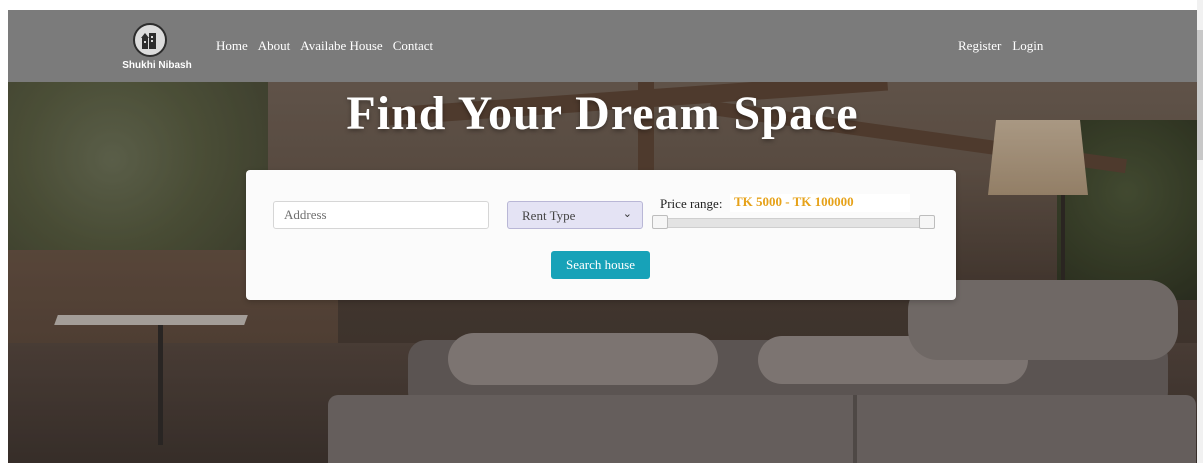 The image size is (1203, 463). Describe the element at coordinates (820, 203) in the screenshot. I see `price-range-value: TK 5000 - TK 100000` at that location.